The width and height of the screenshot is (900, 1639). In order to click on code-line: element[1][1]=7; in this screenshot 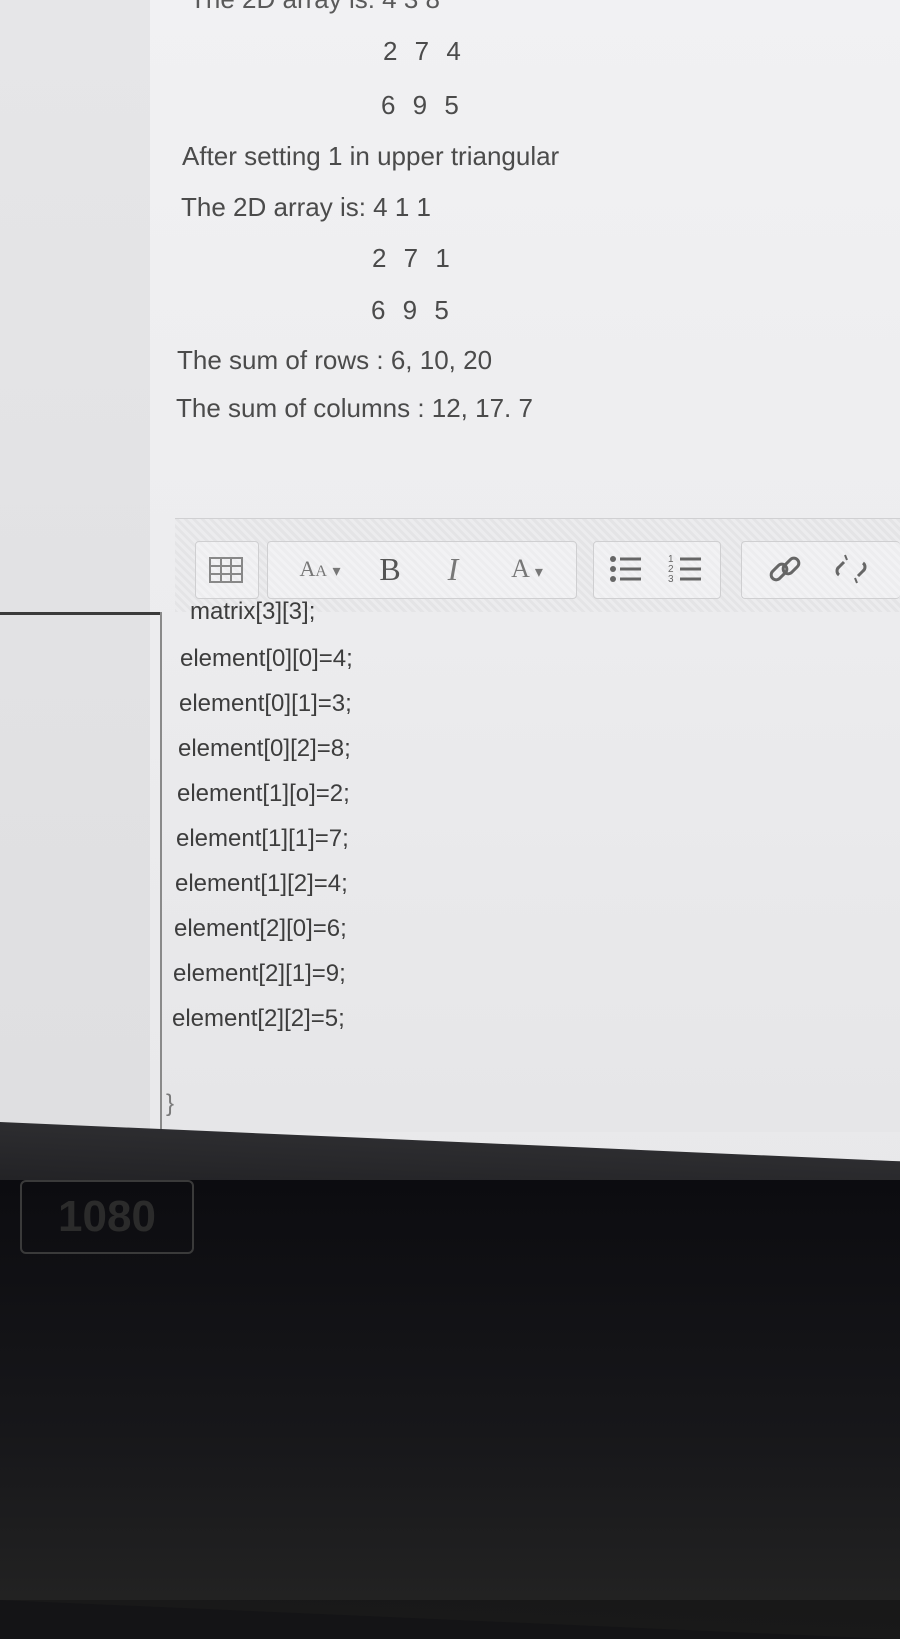, I will do `click(262, 838)`.